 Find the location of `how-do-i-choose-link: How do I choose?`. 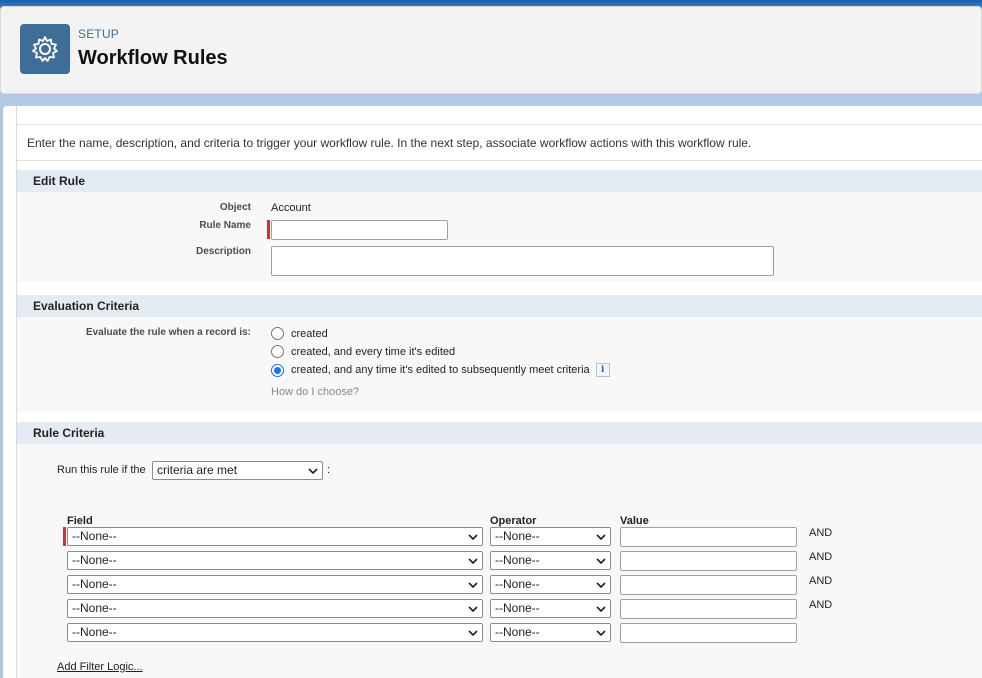

how-do-i-choose-link: How do I choose? is located at coordinates (315, 392).